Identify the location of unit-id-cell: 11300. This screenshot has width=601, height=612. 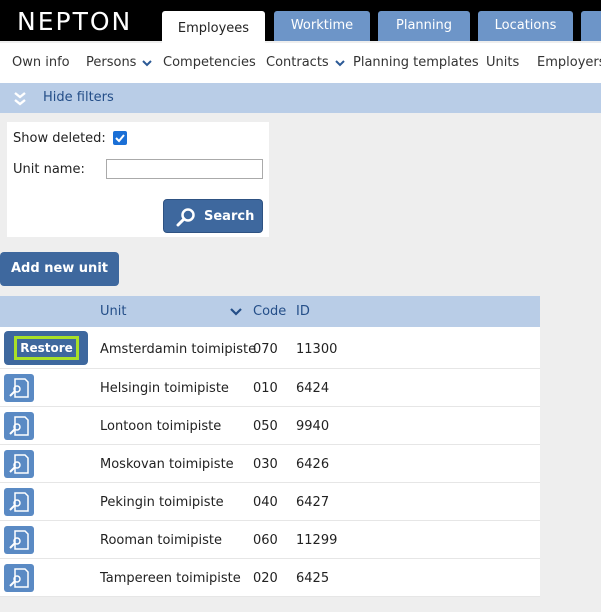
(317, 349).